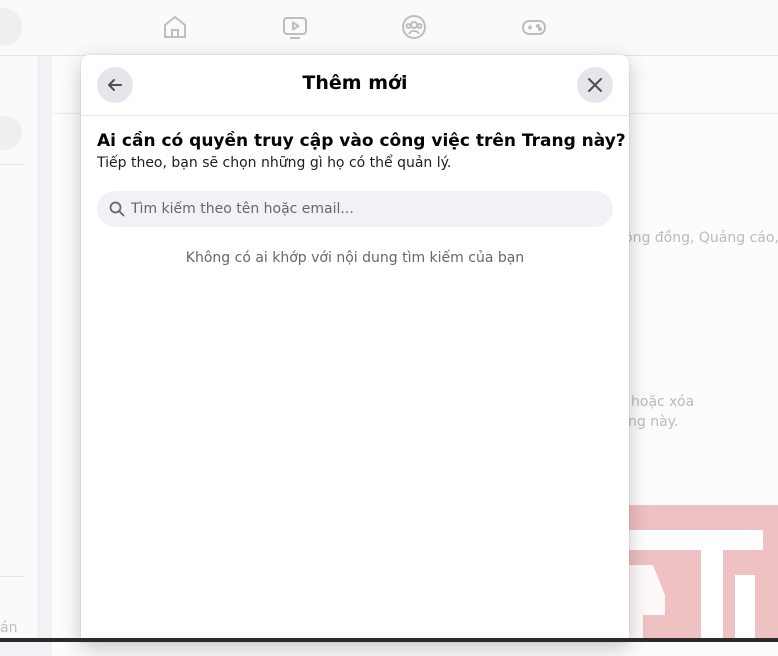 The width and height of the screenshot is (778, 656). I want to click on search-input, so click(372, 209).